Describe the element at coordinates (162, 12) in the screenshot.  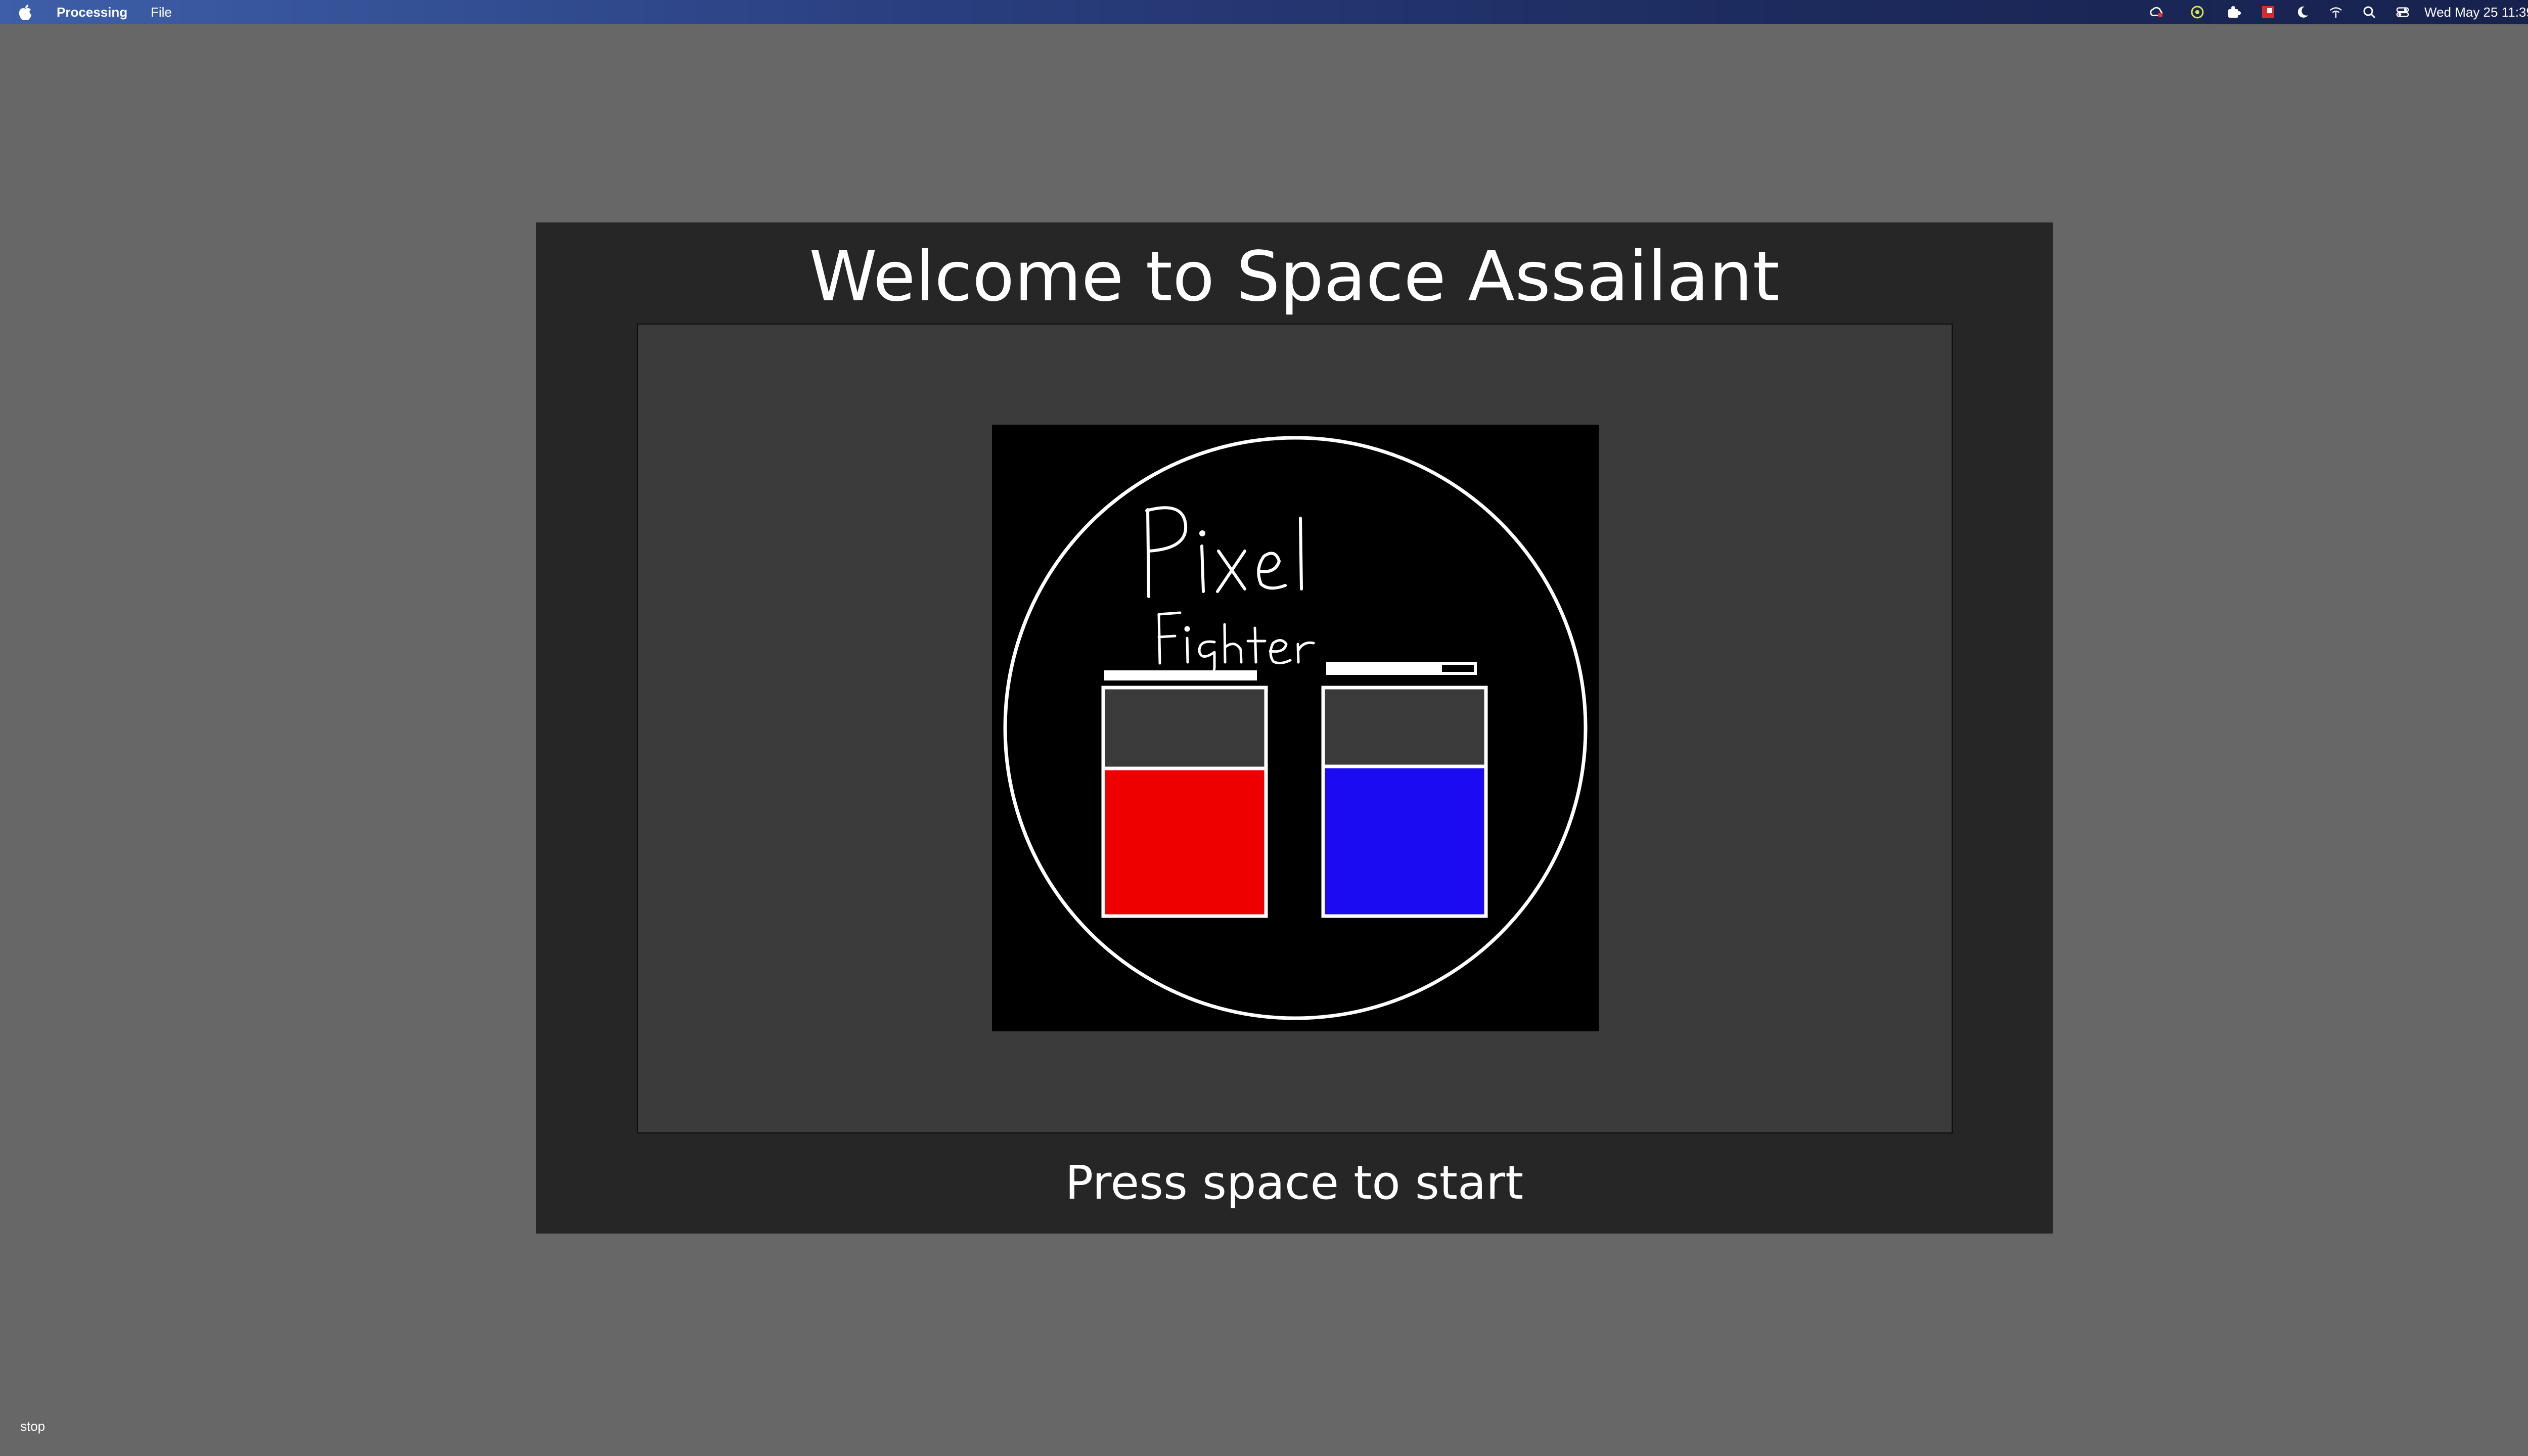
I see `file-menu: File` at that location.